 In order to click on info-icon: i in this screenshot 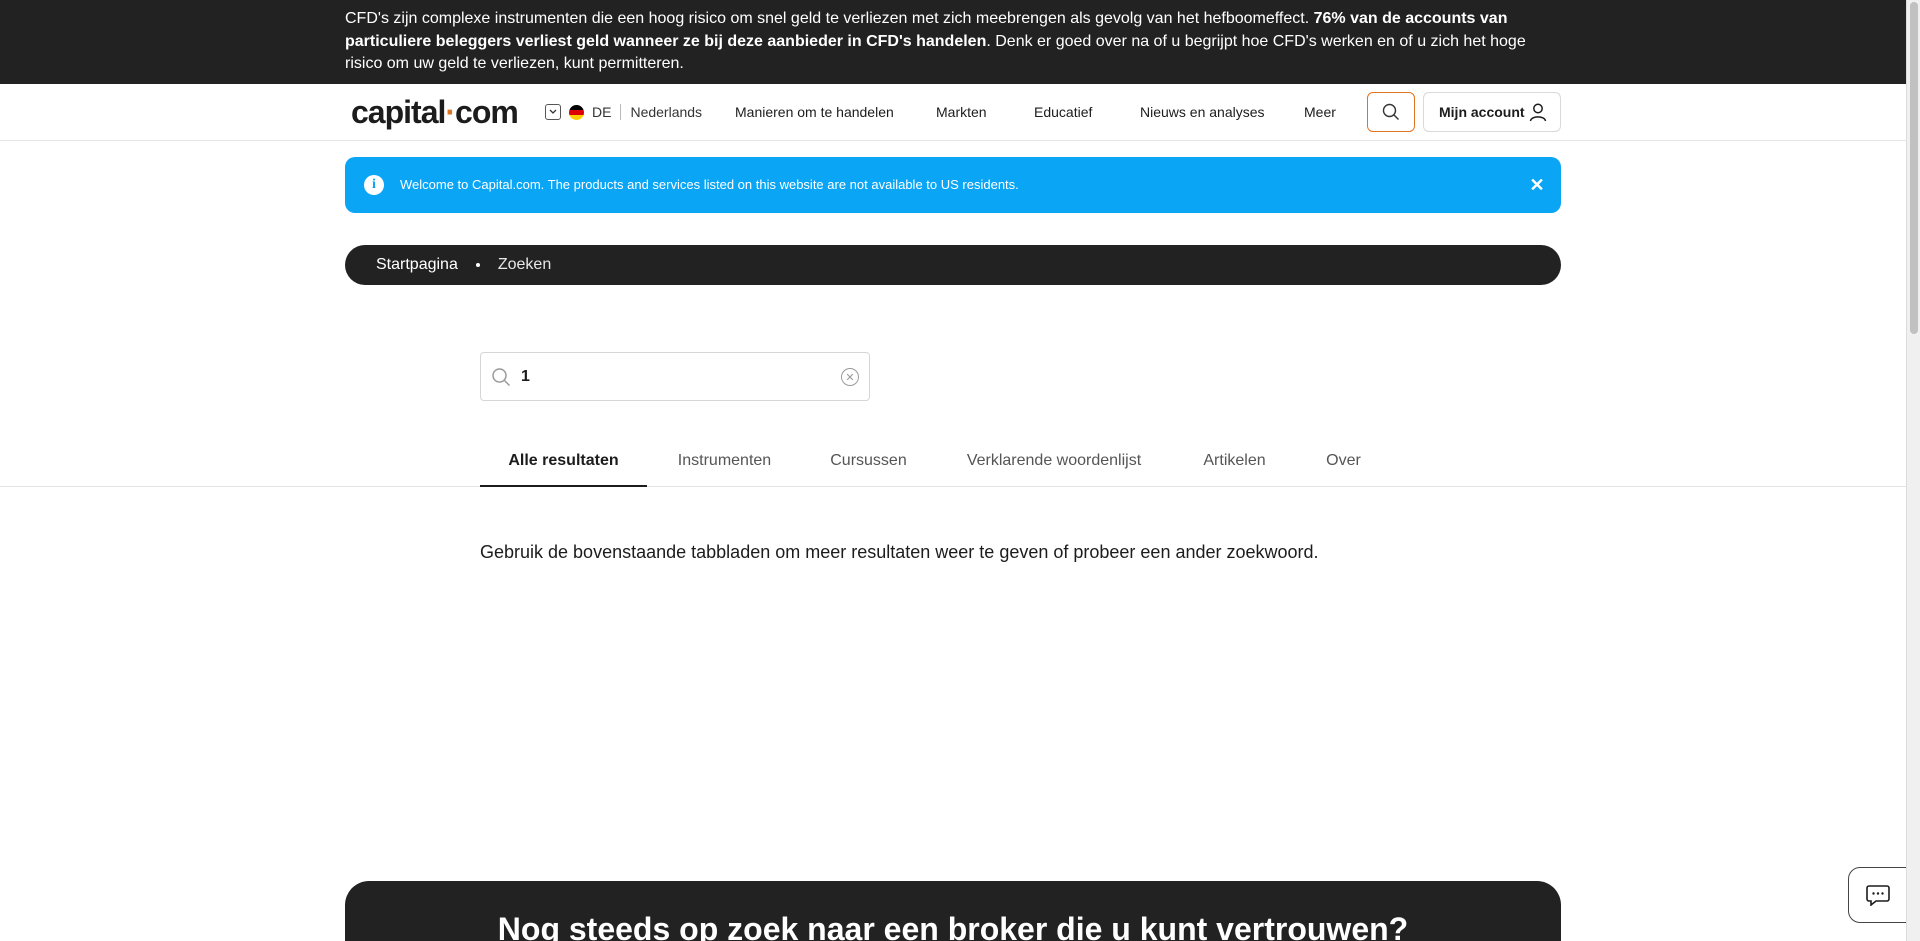, I will do `click(374, 185)`.